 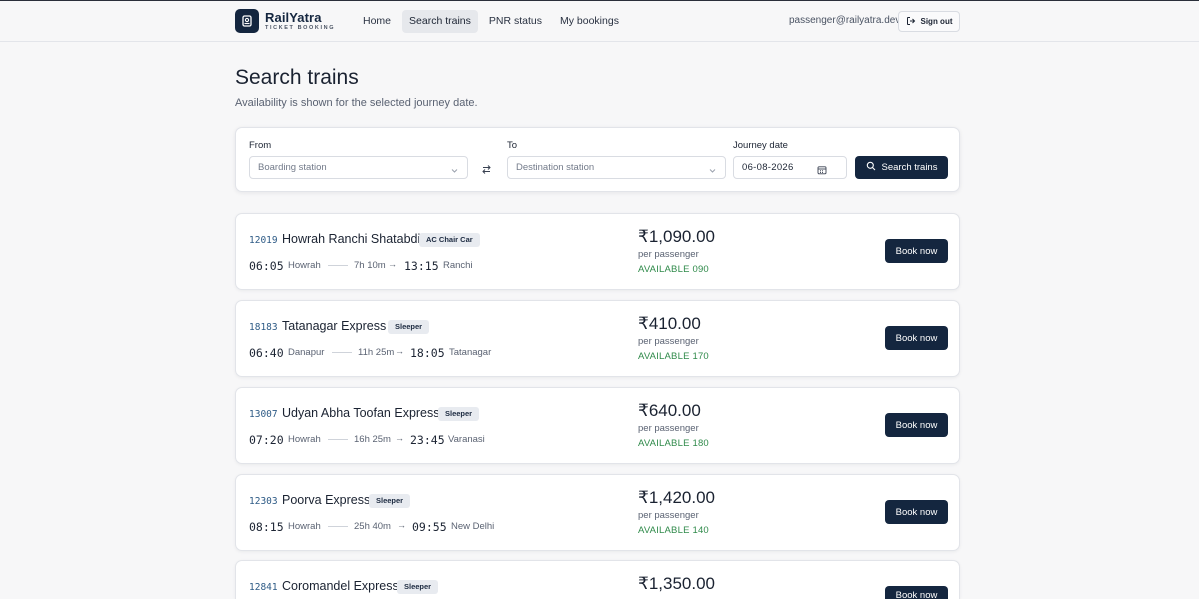 I want to click on fare-price: ₹640.00, so click(x=669, y=410).